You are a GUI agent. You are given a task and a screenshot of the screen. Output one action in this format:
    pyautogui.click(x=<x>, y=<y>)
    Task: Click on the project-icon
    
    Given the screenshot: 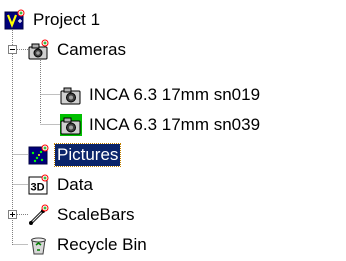 What is the action you would take?
    pyautogui.click(x=15, y=20)
    